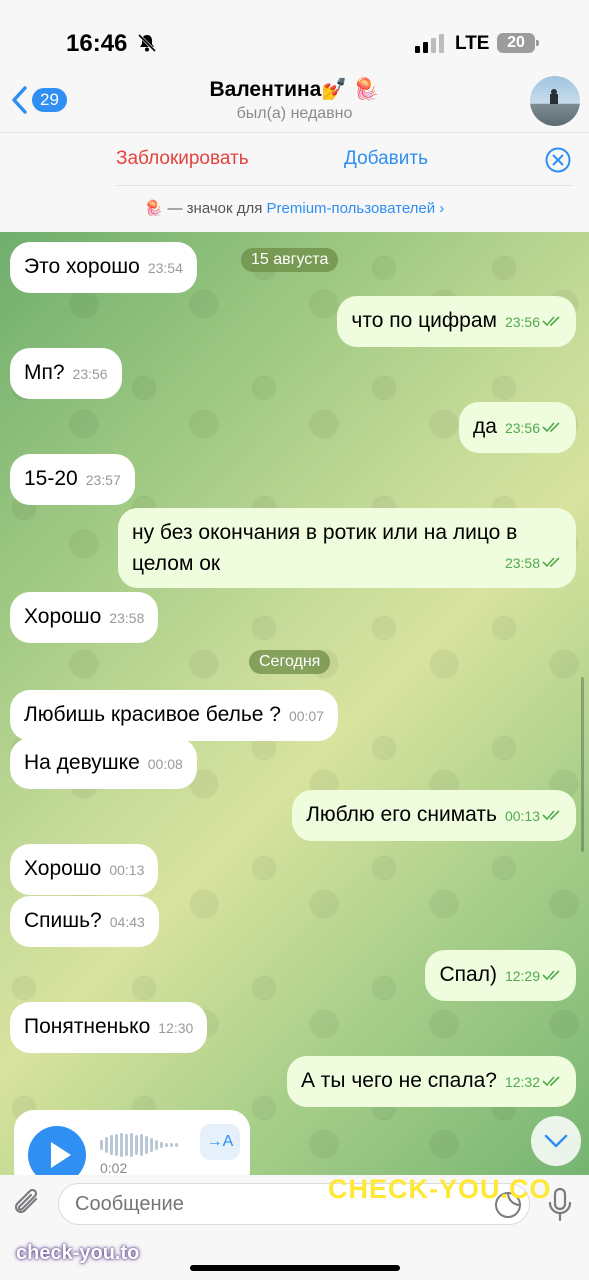 This screenshot has height=1280, width=589. Describe the element at coordinates (554, 96) in the screenshot. I see `avatar-photo` at that location.